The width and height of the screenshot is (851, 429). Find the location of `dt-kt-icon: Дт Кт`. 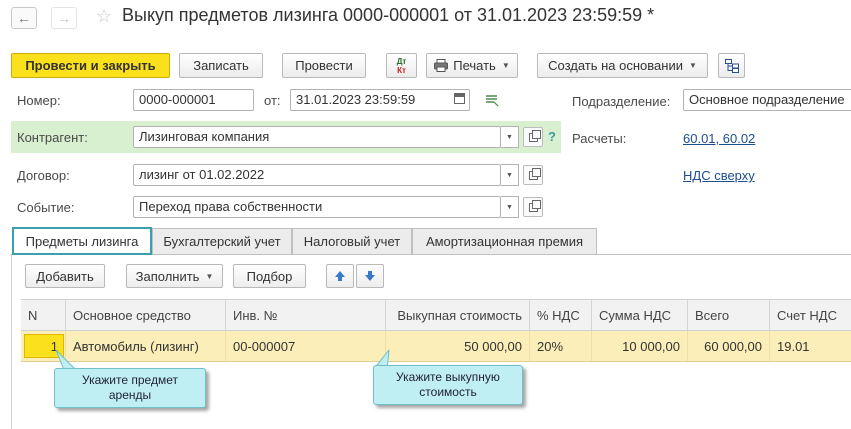

dt-kt-icon: Дт Кт is located at coordinates (401, 65).